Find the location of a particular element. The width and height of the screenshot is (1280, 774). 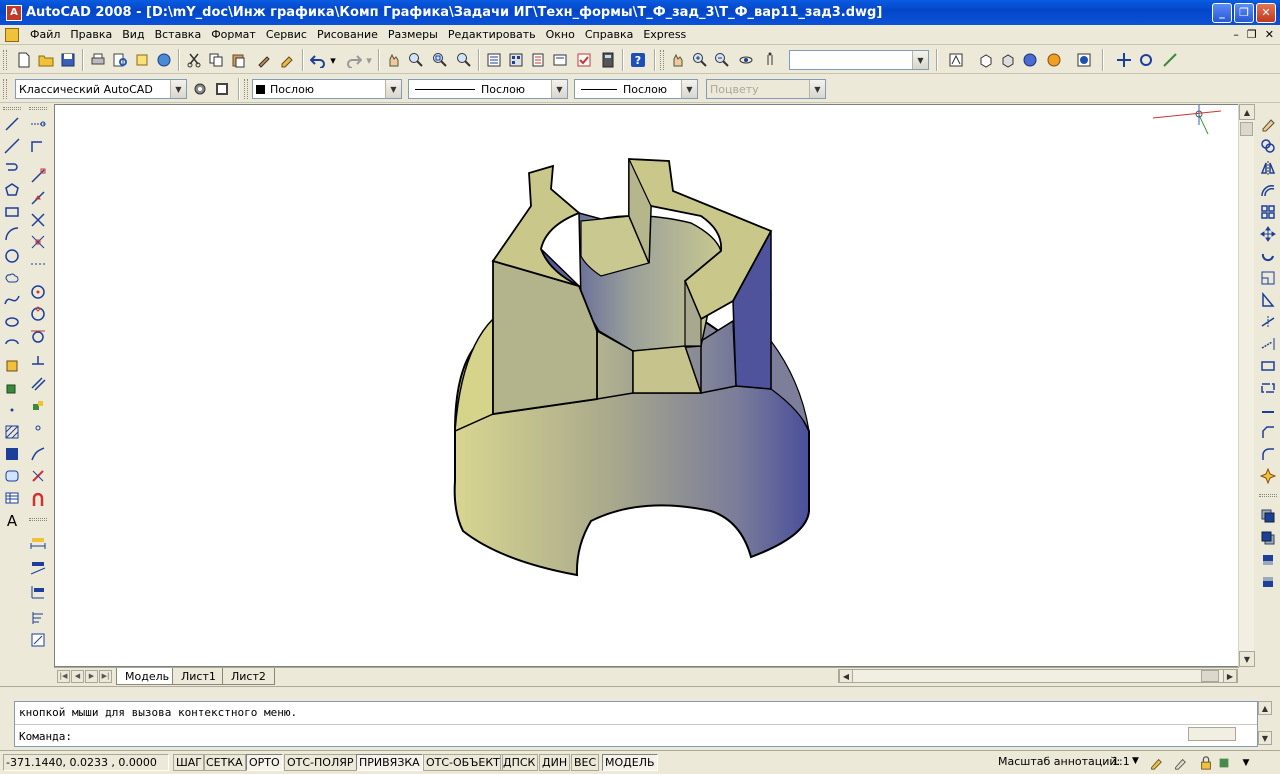

menu-draw: Рисование is located at coordinates (347, 35).